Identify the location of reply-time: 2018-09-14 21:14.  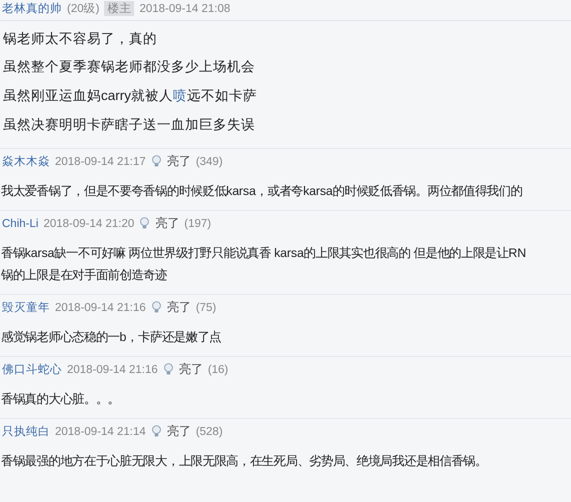
(100, 432).